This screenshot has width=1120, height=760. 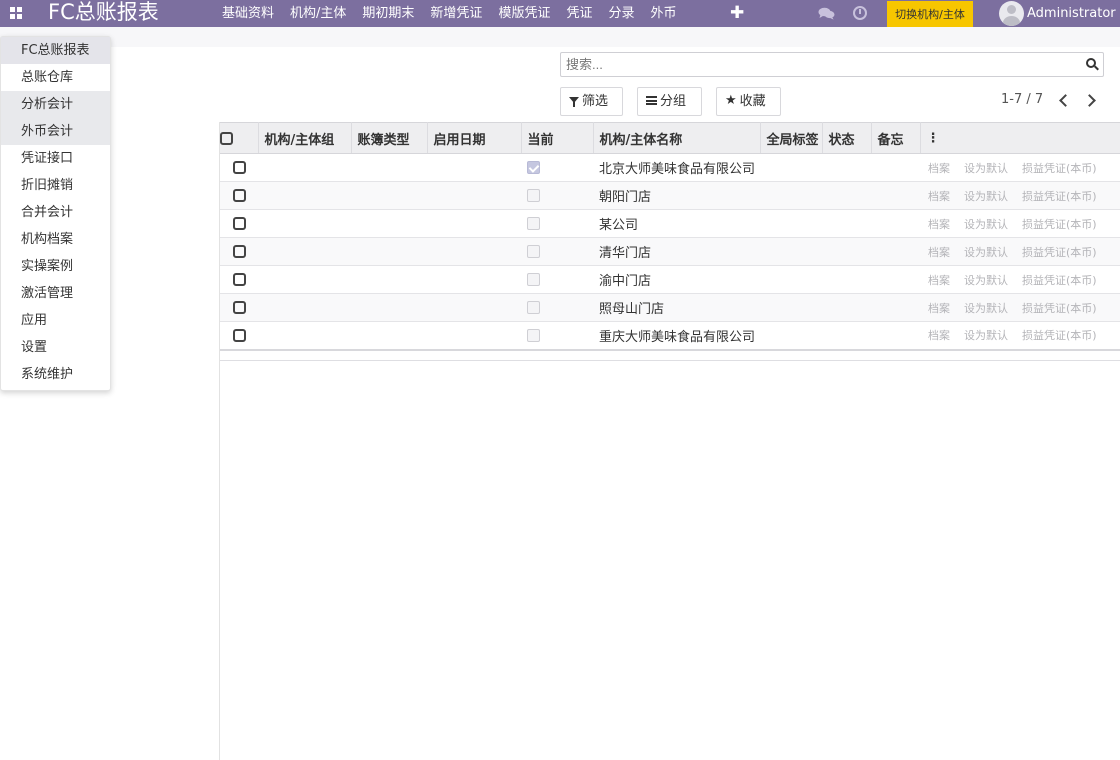 What do you see at coordinates (16, 13) in the screenshot?
I see `apps-grid-icon` at bounding box center [16, 13].